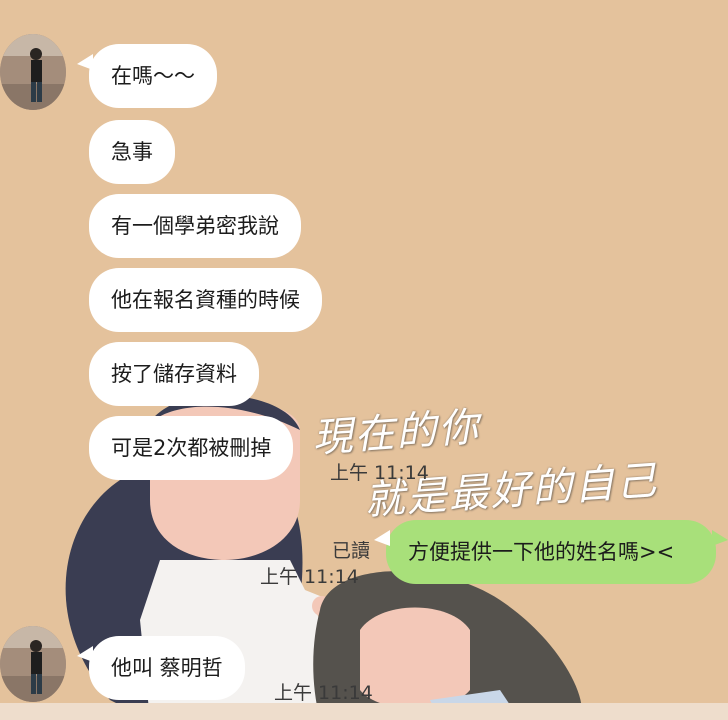 The height and width of the screenshot is (720, 728). What do you see at coordinates (205, 300) in the screenshot?
I see `message-bubble-incoming: 他在報名資種的時候` at bounding box center [205, 300].